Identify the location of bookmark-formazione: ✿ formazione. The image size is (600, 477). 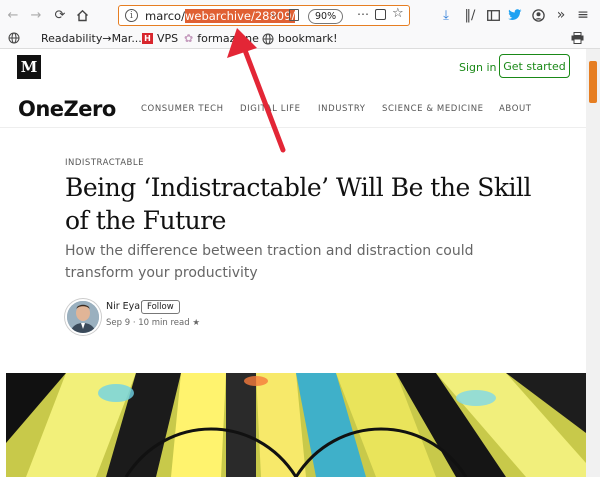
(221, 38).